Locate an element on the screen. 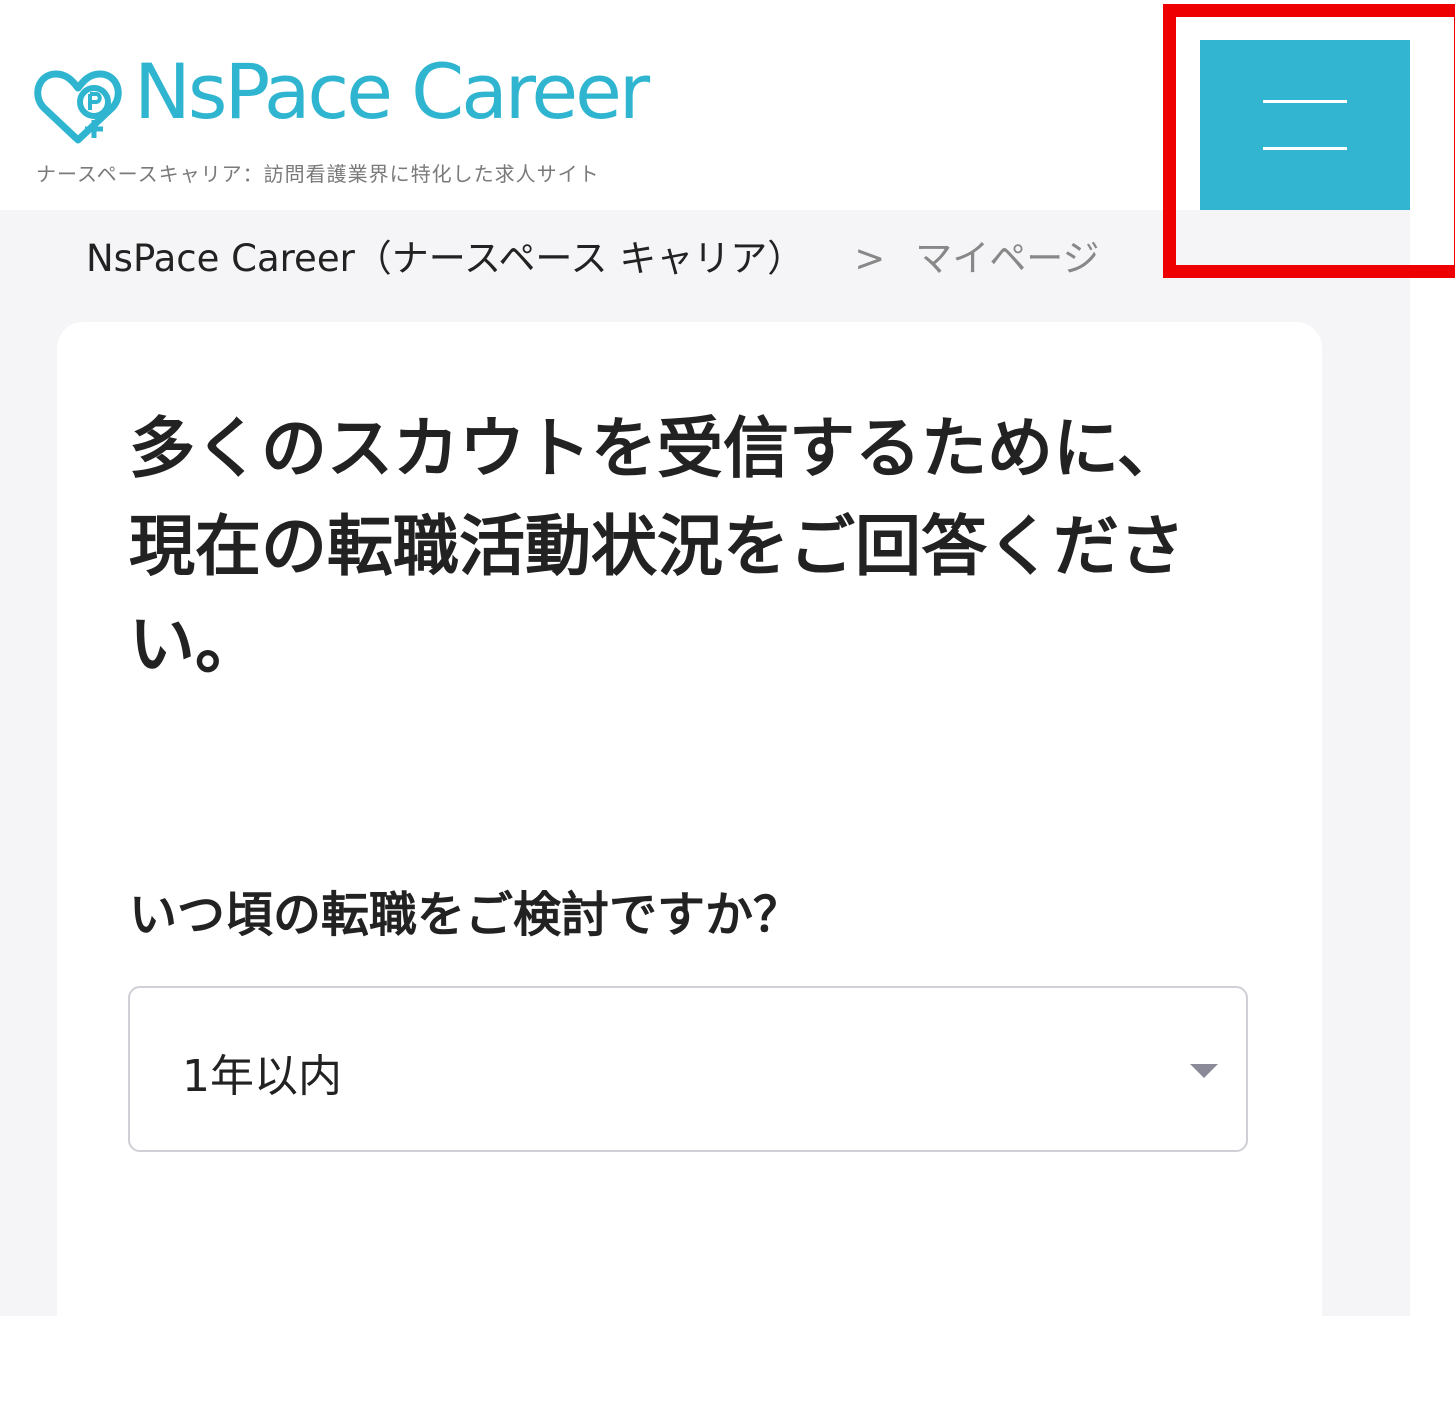 The image size is (1455, 1422). heading-line-2: 現在の転職活動状況をご回答ください。 is located at coordinates (657, 595).